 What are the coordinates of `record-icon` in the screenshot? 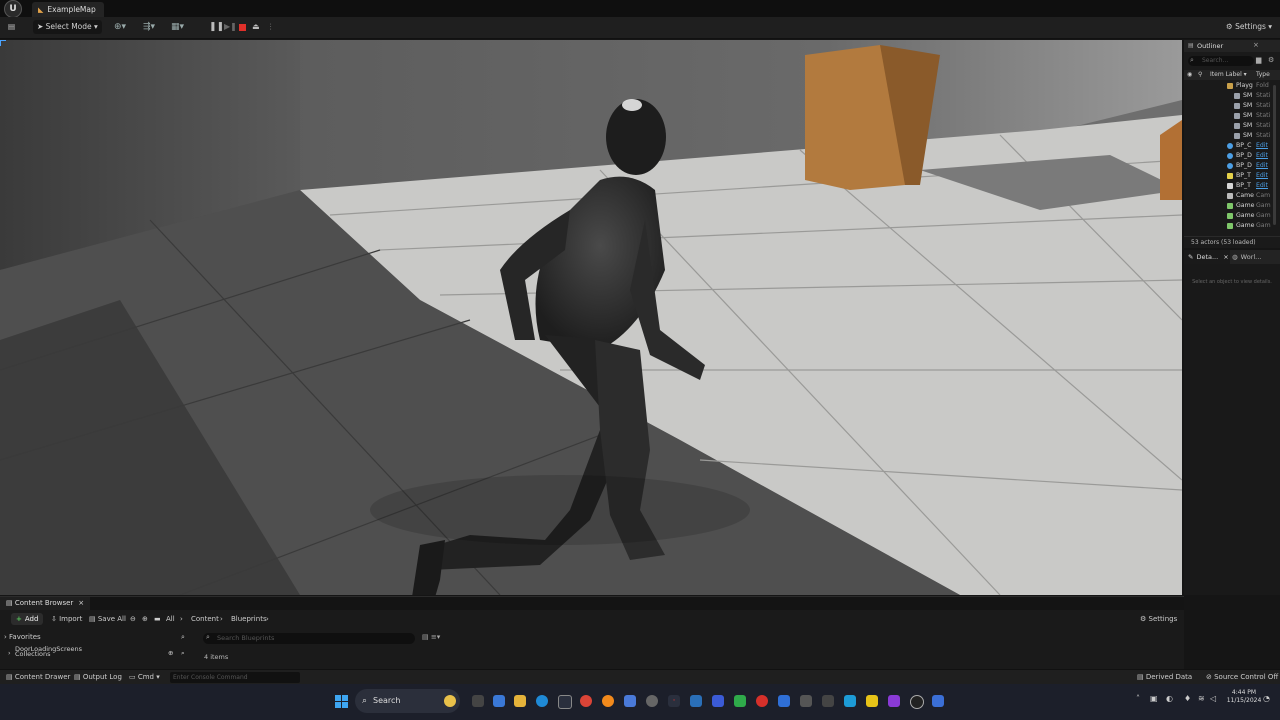 It's located at (762, 701).